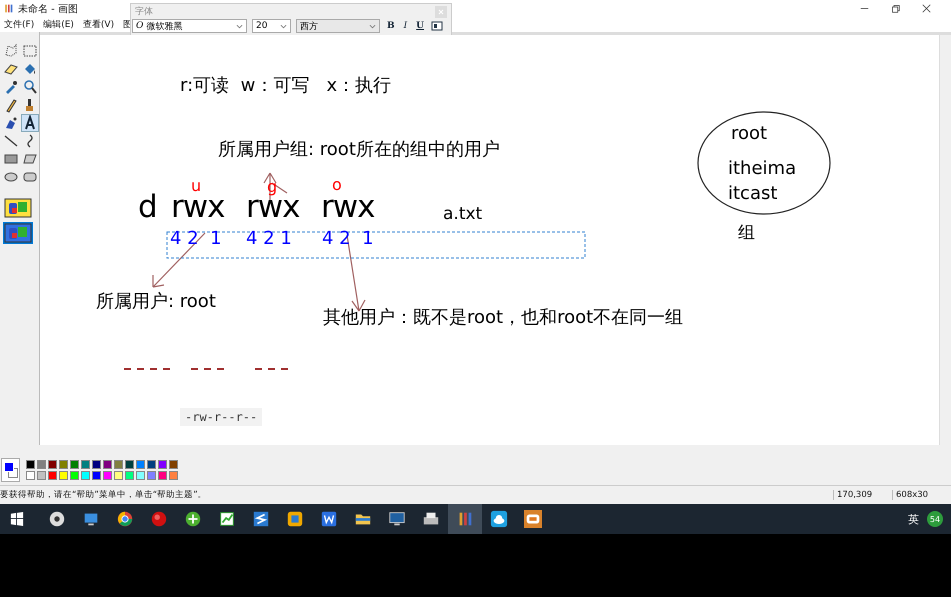 The image size is (951, 597). Describe the element at coordinates (862, 495) in the screenshot. I see `cursor-position: 170,309` at that location.